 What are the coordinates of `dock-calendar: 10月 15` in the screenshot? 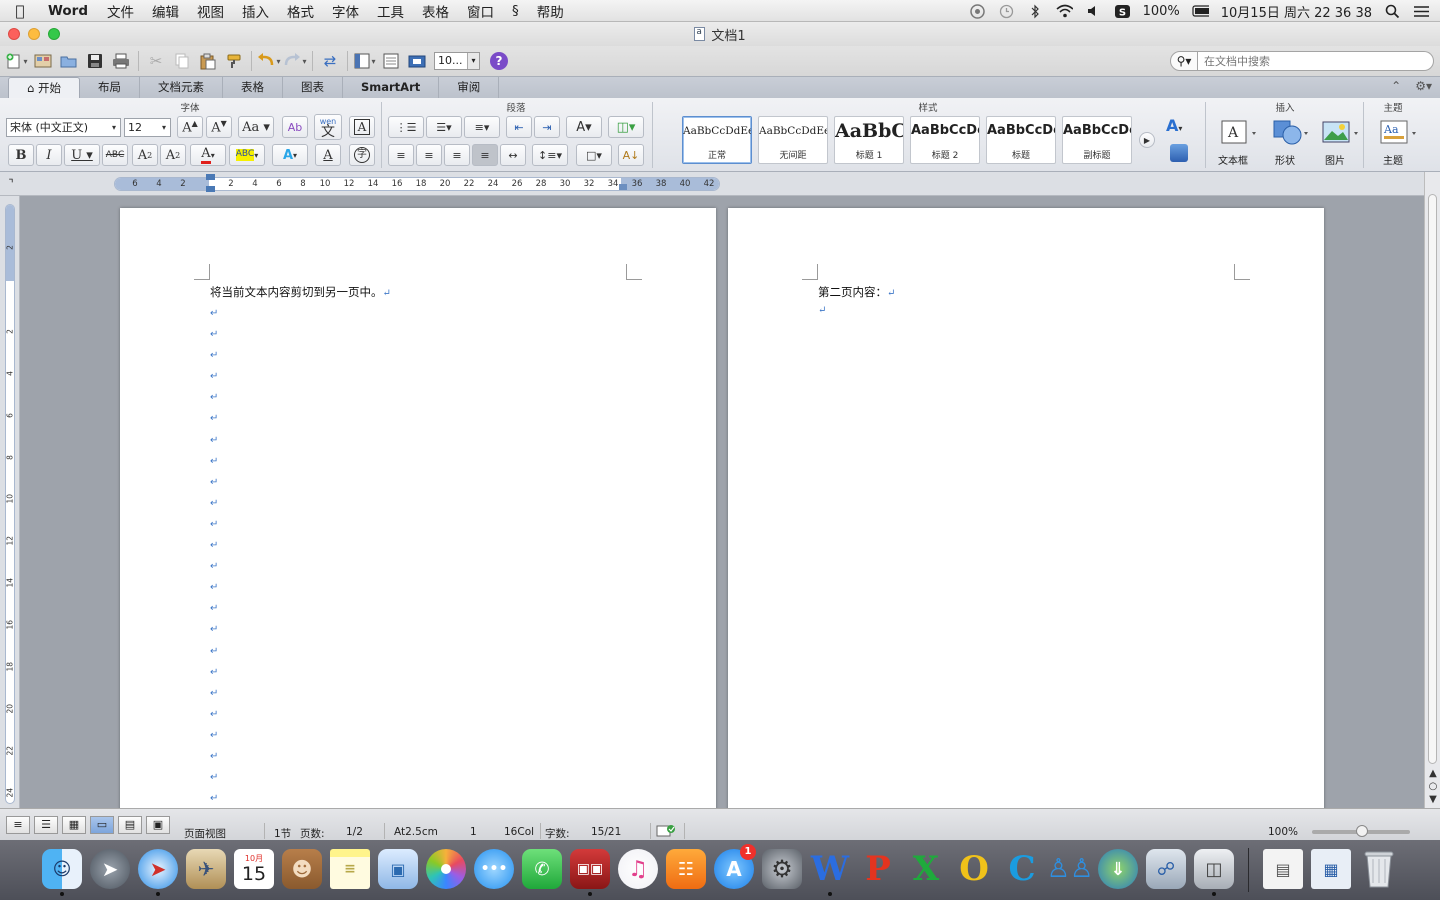 It's located at (254, 869).